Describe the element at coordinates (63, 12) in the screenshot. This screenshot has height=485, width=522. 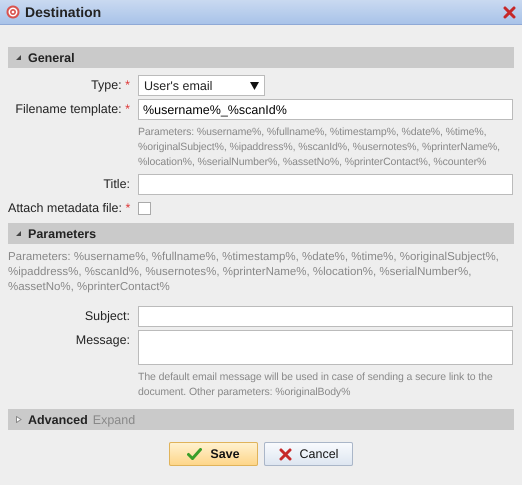
I see `window-title: Destination` at that location.